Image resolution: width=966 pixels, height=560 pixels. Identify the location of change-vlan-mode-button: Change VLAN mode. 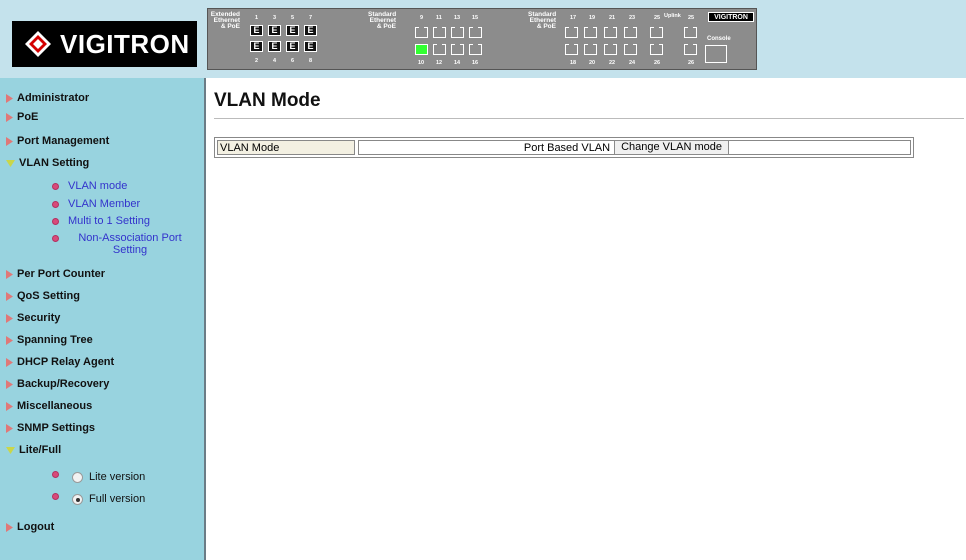
(671, 147).